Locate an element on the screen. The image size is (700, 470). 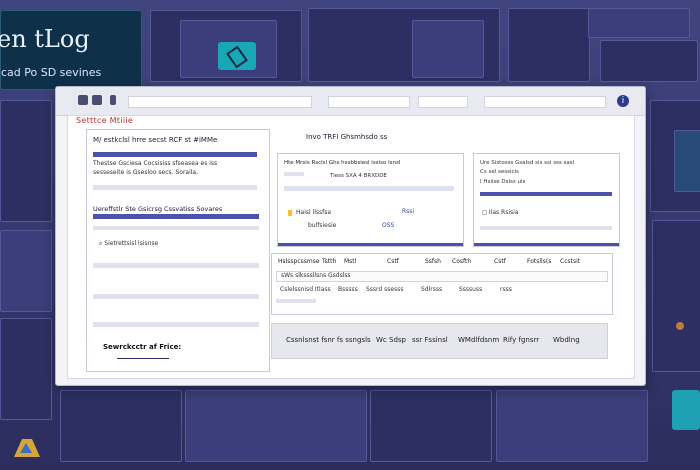
tab-rify: Rify fgnsrr is located at coordinates (521, 340).